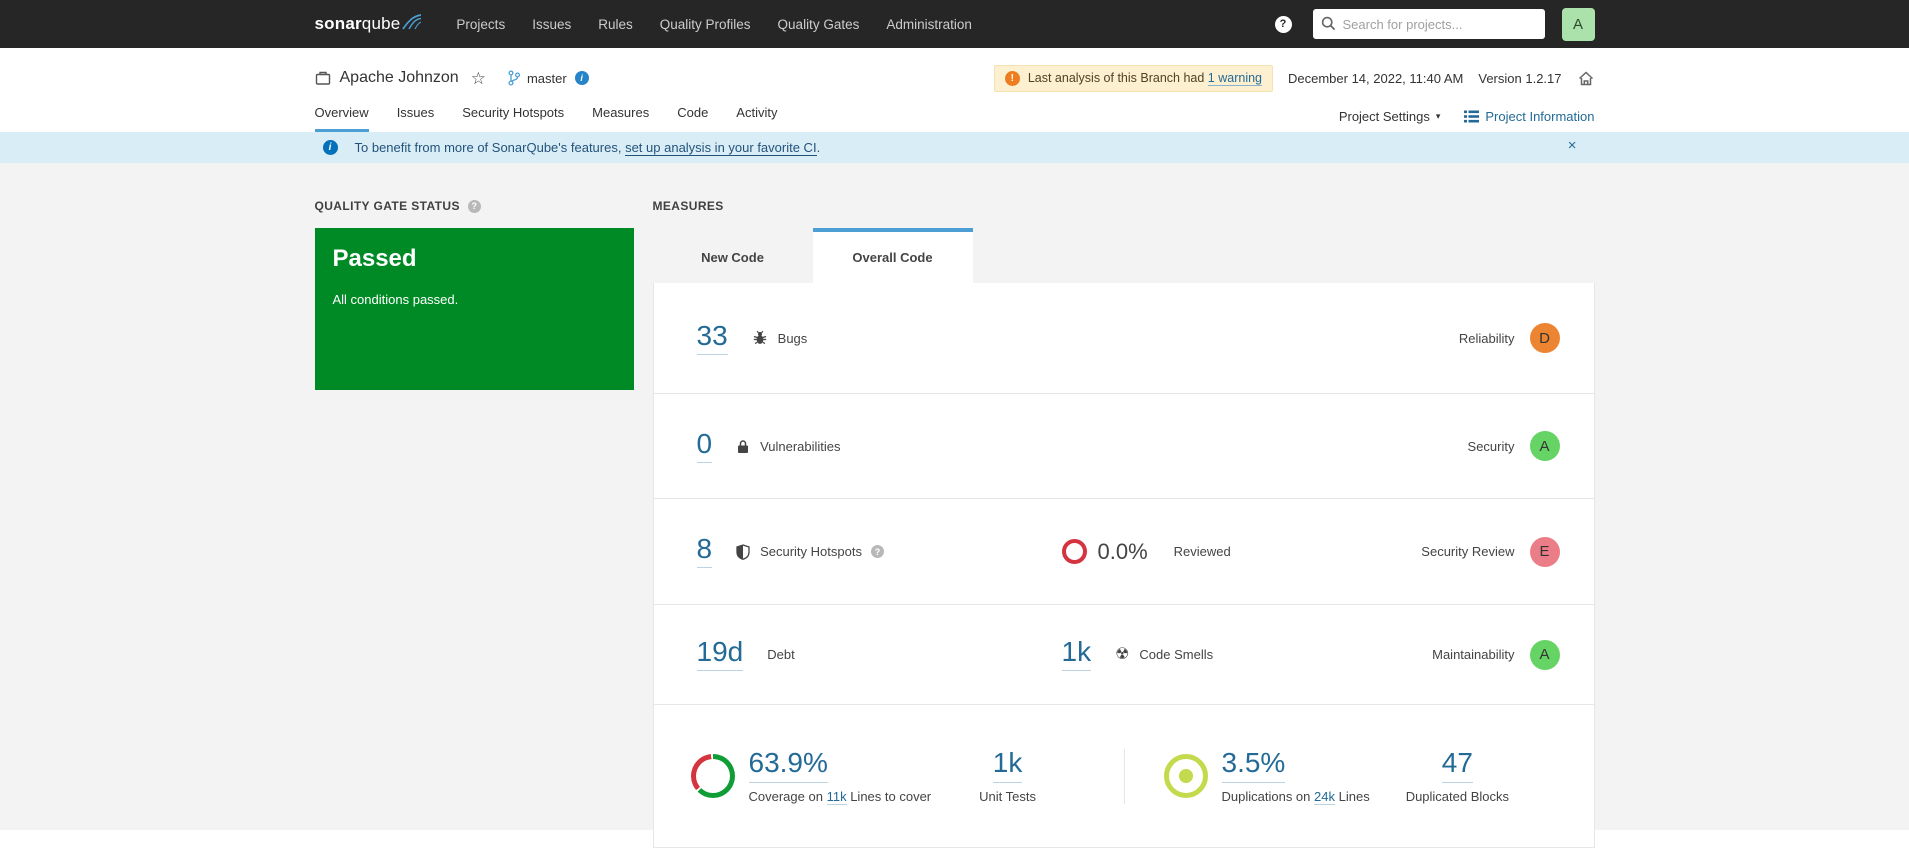  Describe the element at coordinates (1253, 764) in the screenshot. I see `duplications-percent-link: 3.5%` at that location.